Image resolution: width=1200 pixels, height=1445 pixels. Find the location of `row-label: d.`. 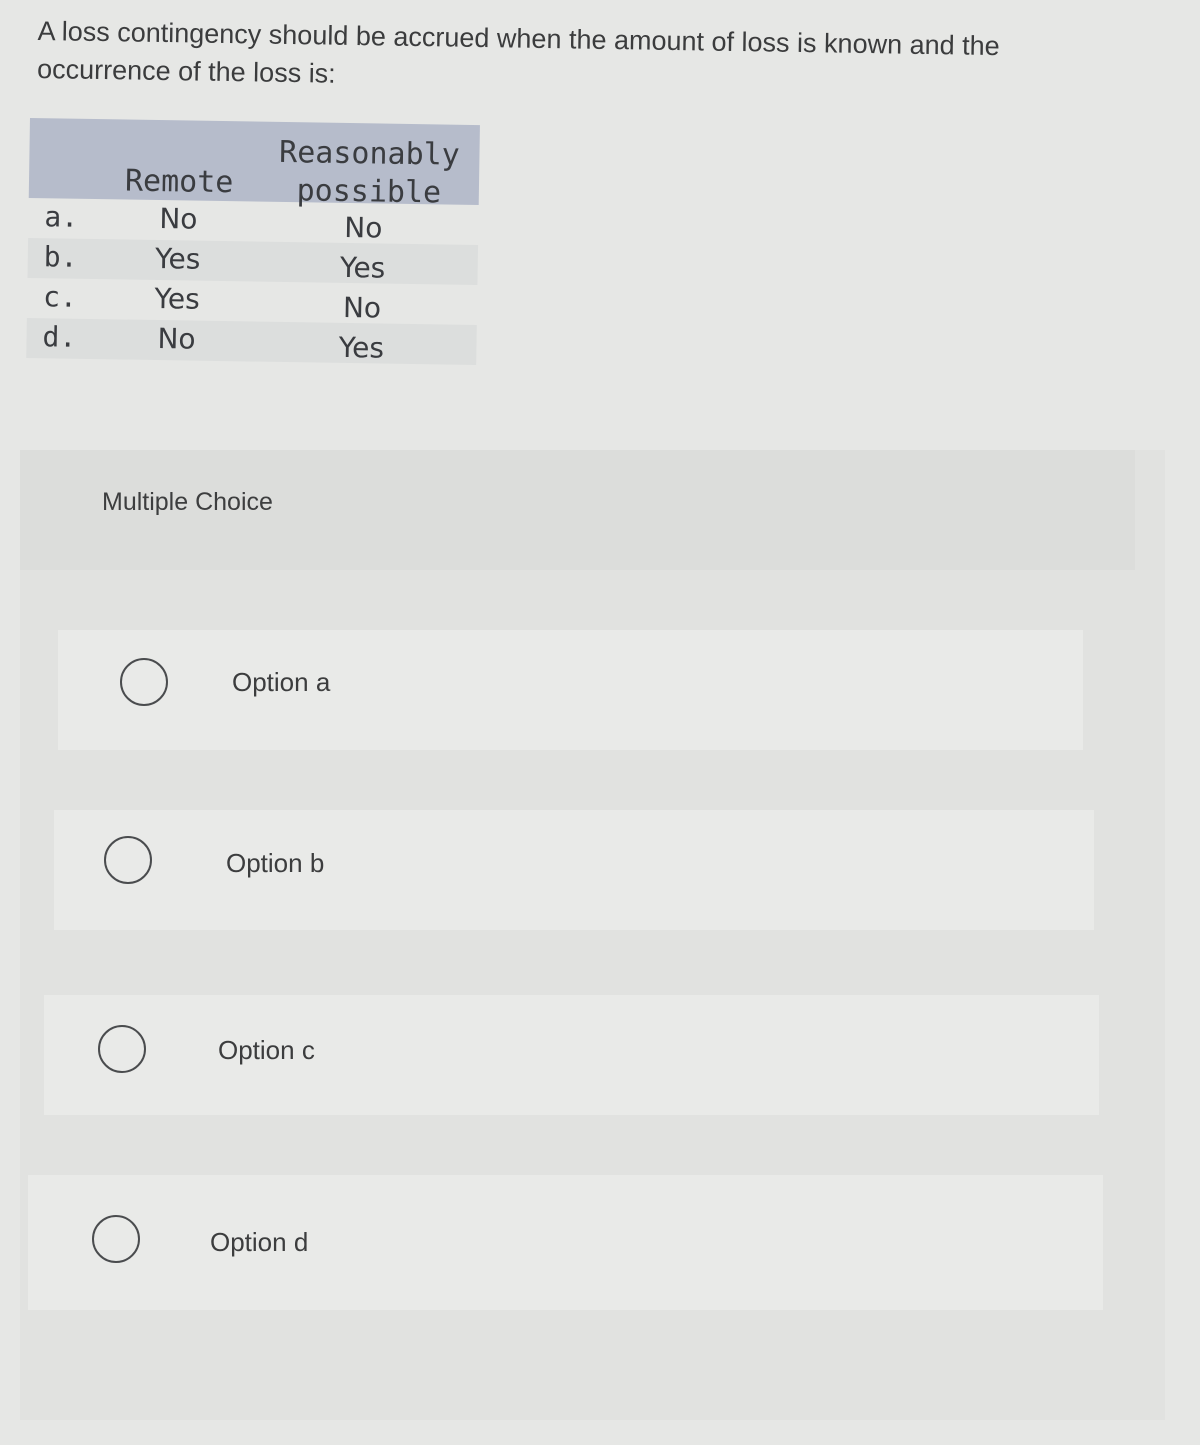

row-label: d. is located at coordinates (59, 337).